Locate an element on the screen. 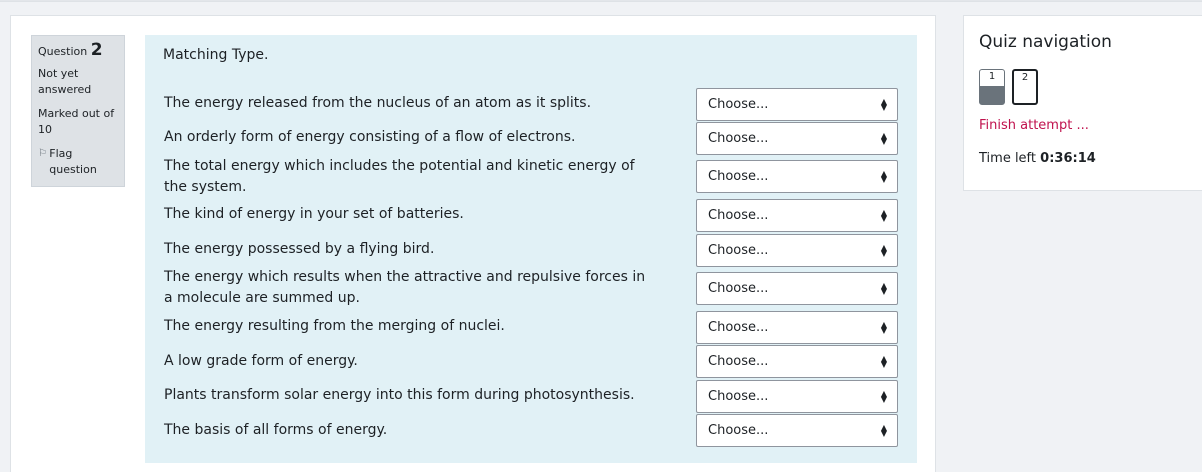 The height and width of the screenshot is (472, 1202). top-strip is located at coordinates (601, 1).